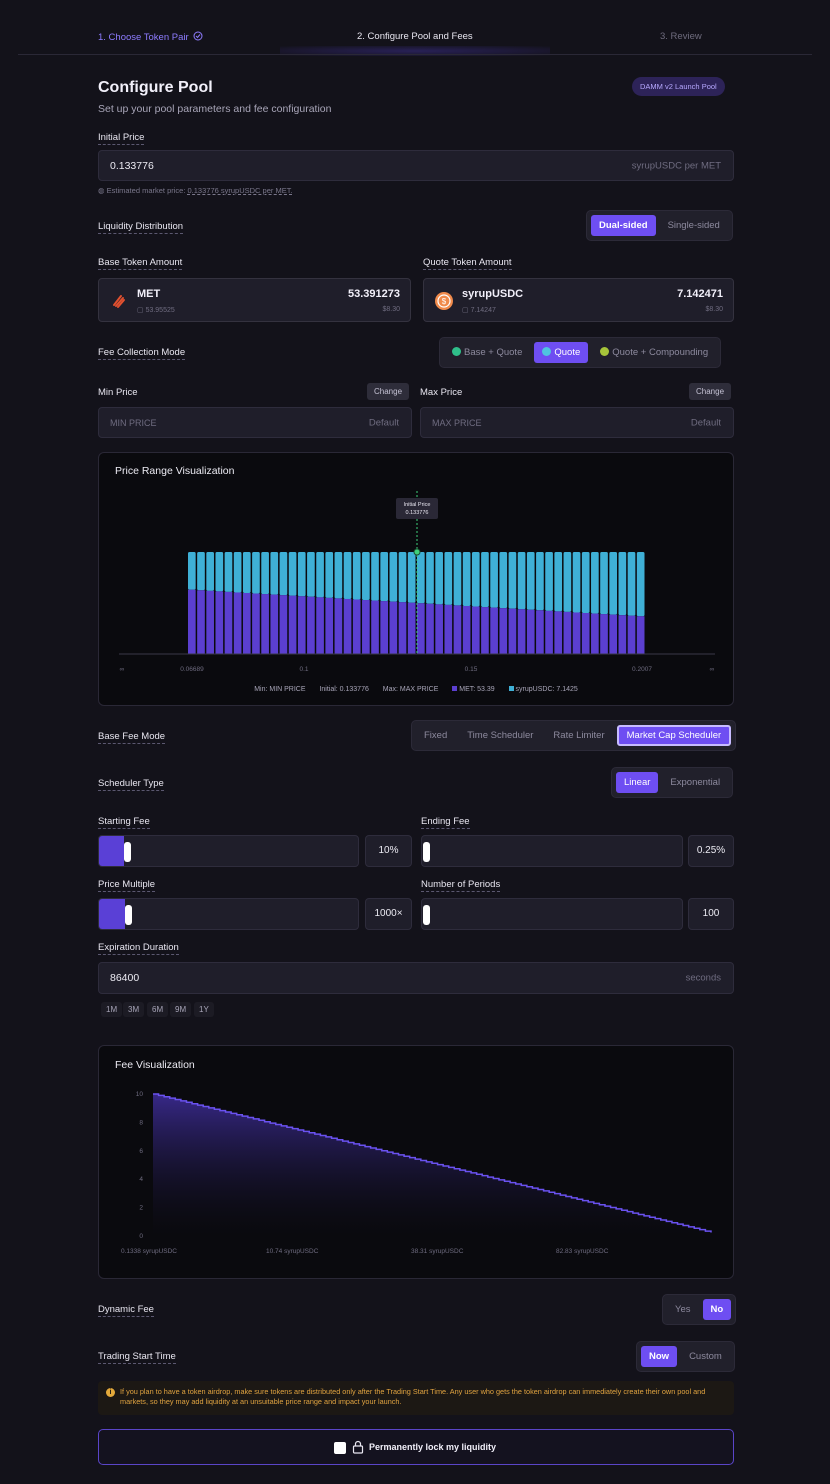 This screenshot has width=830, height=1484. I want to click on quote-compounding-option: Quote + Compounding, so click(654, 352).